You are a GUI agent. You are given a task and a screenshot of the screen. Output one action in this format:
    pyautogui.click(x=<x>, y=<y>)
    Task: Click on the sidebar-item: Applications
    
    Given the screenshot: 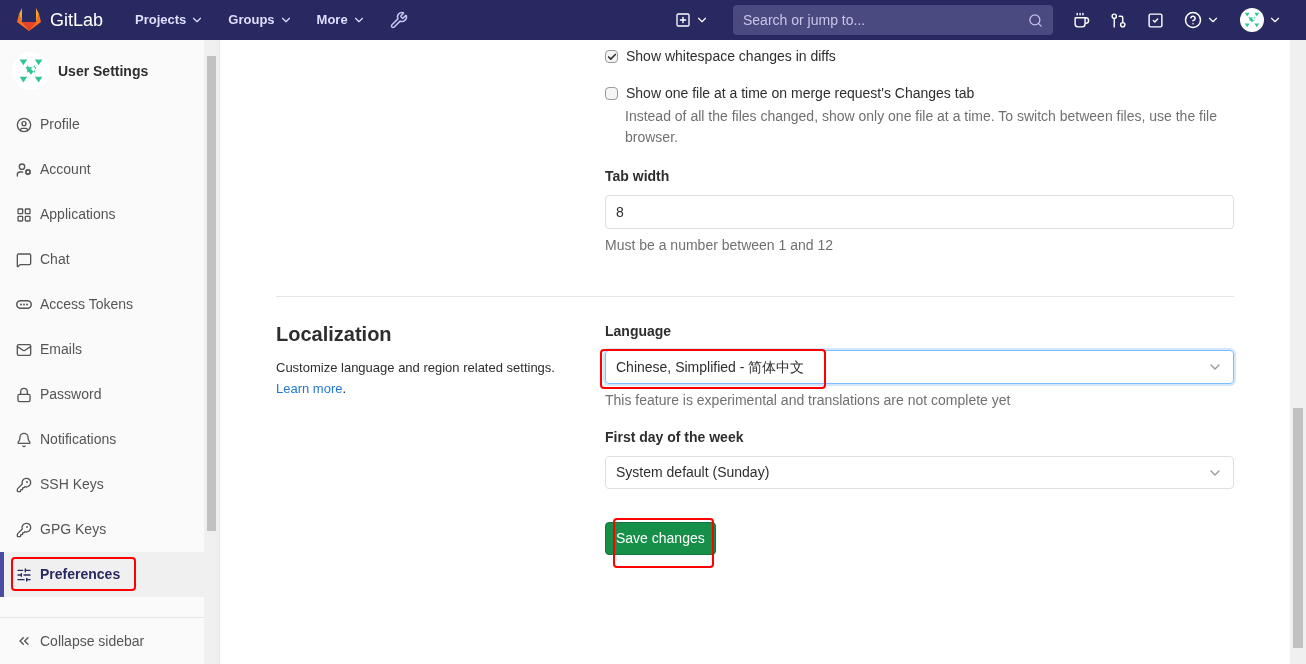 What is the action you would take?
    pyautogui.click(x=102, y=214)
    